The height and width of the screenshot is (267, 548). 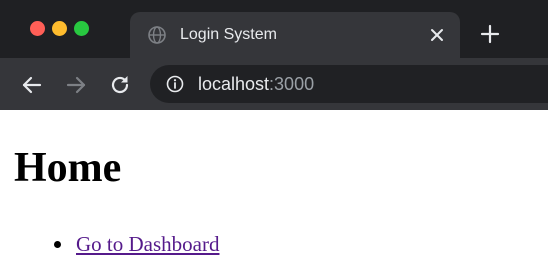 I want to click on browser-tab: Login System, so click(x=295, y=35).